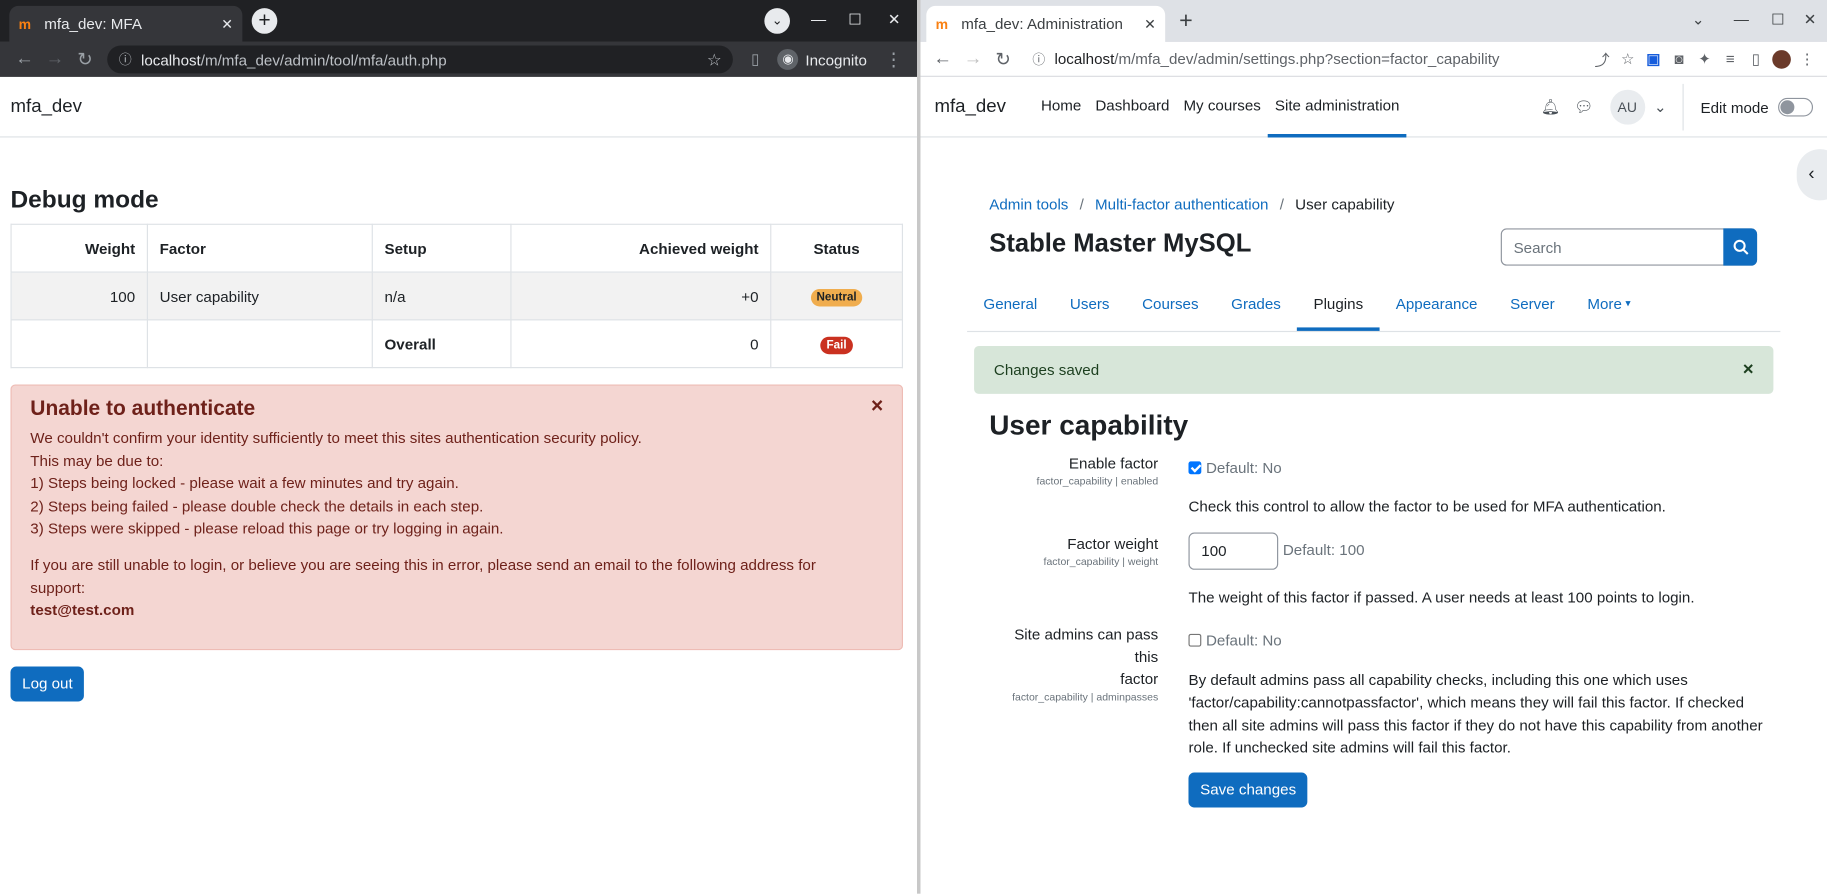 The image size is (1827, 894). Describe the element at coordinates (1705, 59) in the screenshot. I see `extensions-icon: ✦` at that location.